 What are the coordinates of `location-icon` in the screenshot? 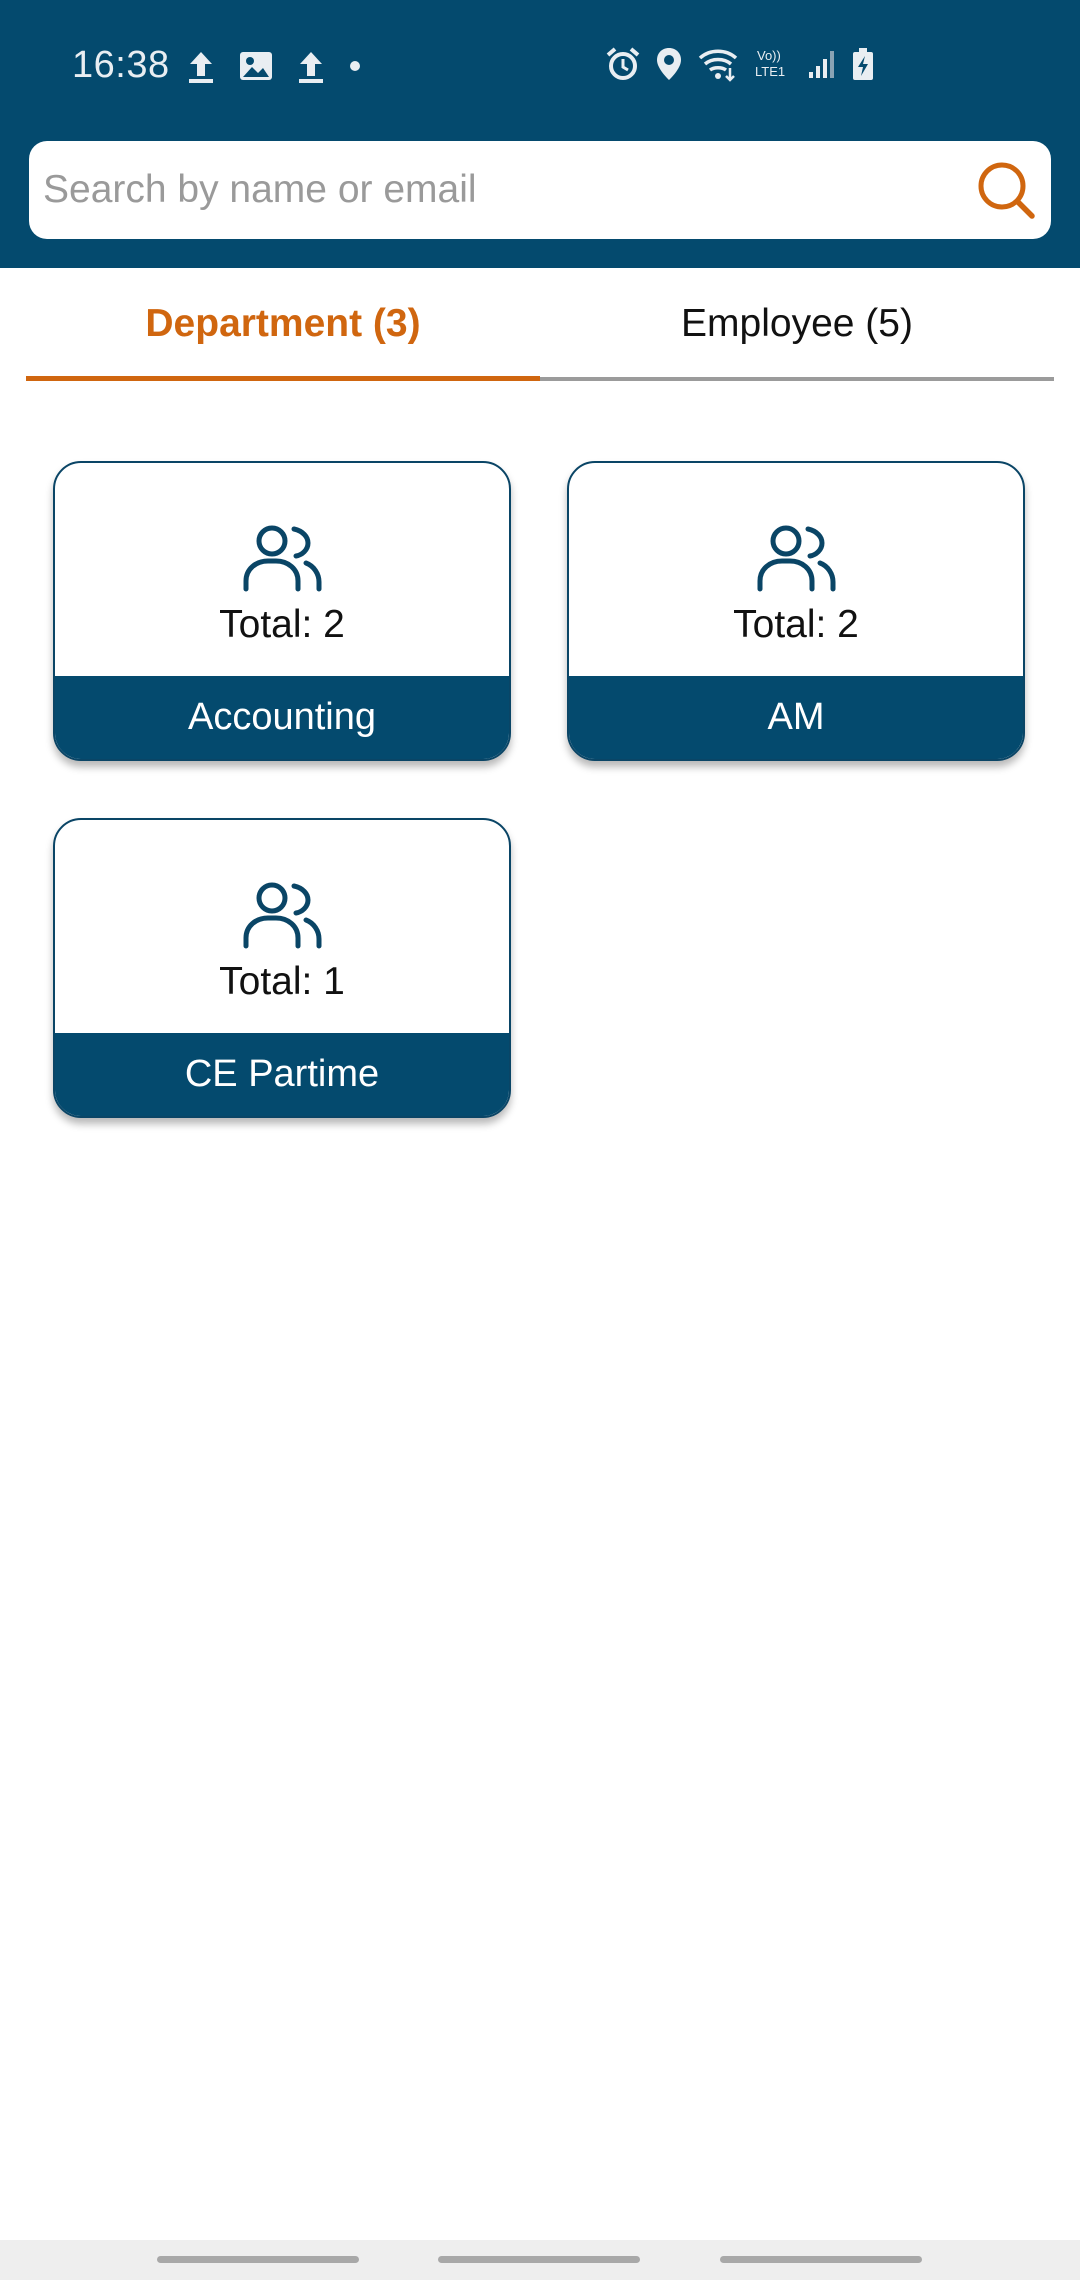 It's located at (669, 64).